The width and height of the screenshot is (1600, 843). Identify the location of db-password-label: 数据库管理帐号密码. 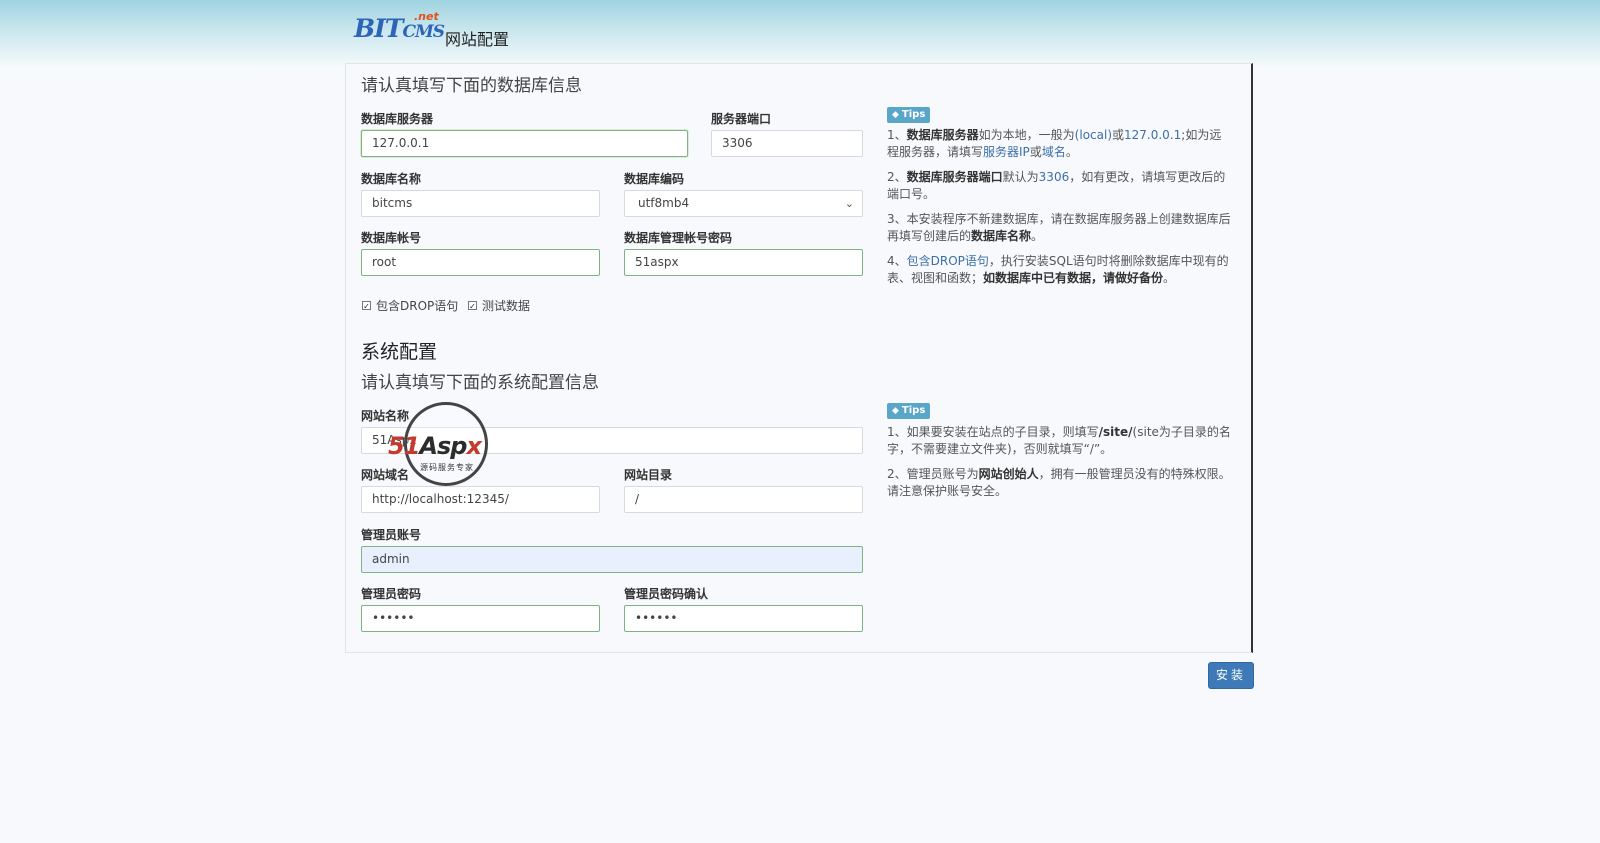
(678, 238).